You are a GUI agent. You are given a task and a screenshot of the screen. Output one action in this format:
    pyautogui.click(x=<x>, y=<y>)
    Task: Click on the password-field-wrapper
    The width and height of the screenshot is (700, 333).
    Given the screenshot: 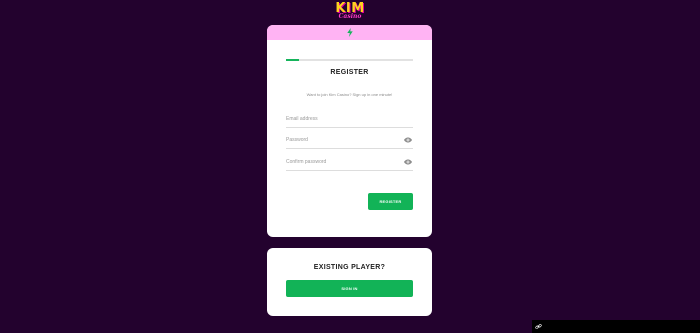 What is the action you would take?
    pyautogui.click(x=349, y=140)
    